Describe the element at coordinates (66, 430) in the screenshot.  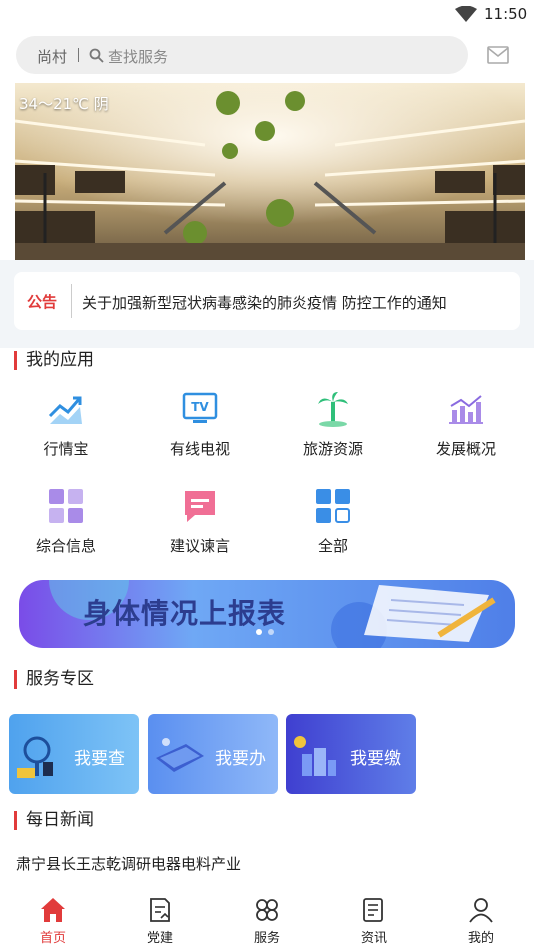
I see `app-hangqingbao: 行情宝` at that location.